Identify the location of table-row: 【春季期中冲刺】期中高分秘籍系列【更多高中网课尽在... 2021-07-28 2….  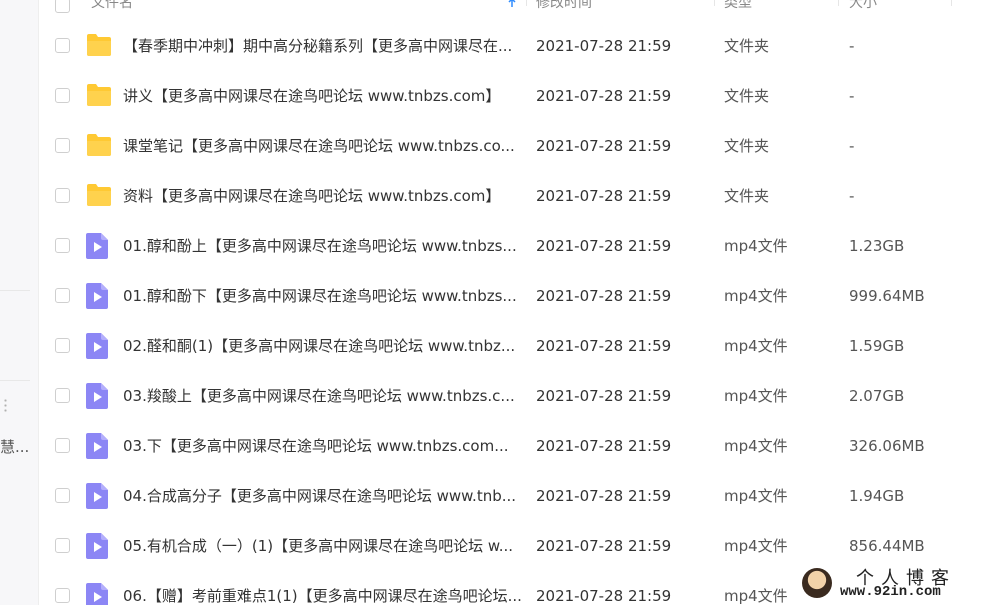
(515, 46).